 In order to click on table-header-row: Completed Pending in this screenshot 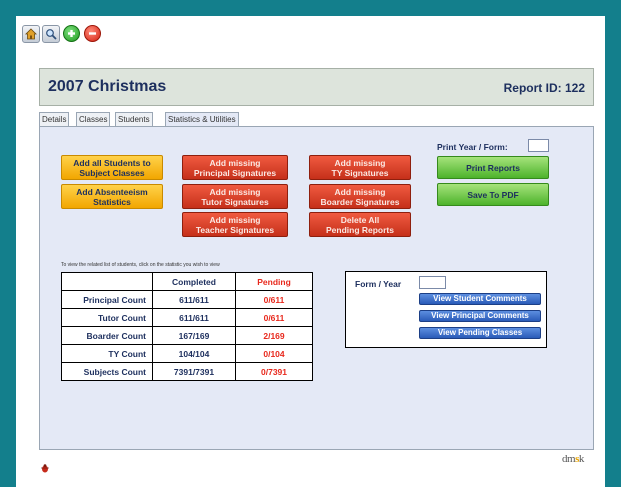, I will do `click(187, 281)`.